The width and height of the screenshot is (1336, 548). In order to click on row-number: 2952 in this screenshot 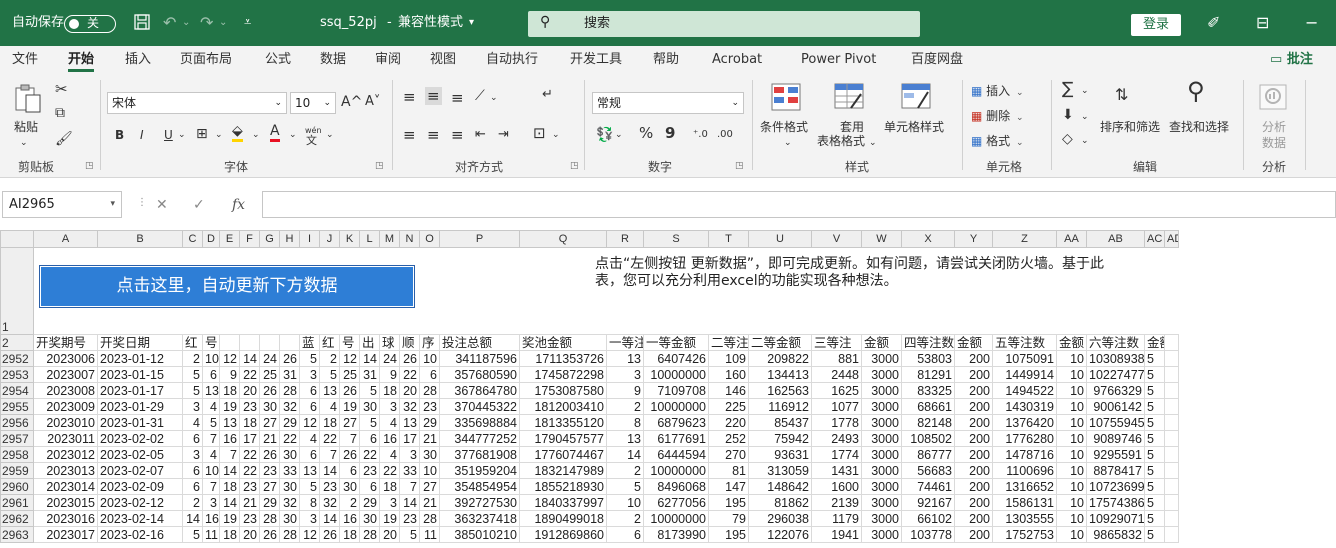, I will do `click(17, 358)`.